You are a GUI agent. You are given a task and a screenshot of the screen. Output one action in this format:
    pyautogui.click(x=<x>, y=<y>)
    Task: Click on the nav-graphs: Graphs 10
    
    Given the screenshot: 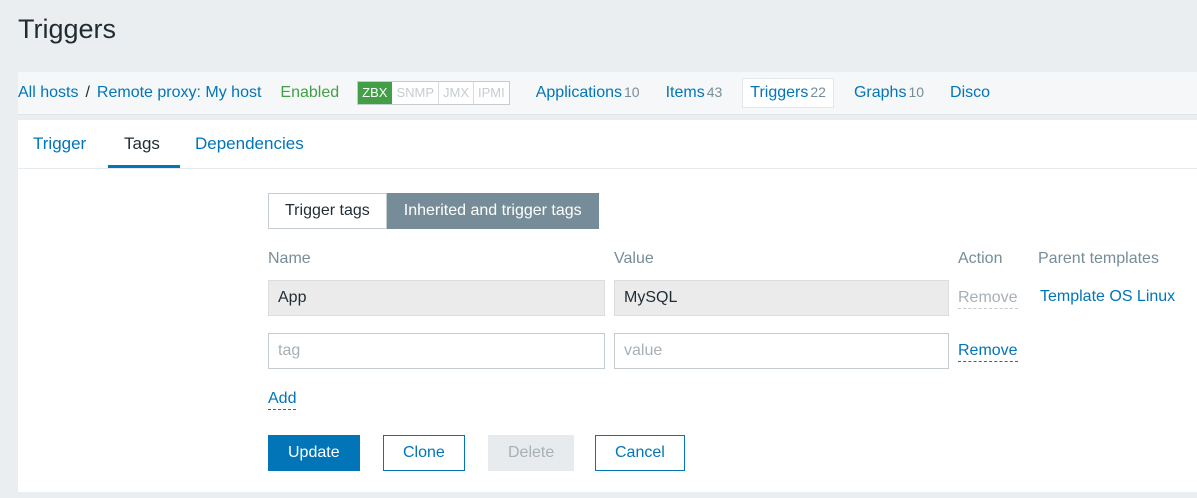 What is the action you would take?
    pyautogui.click(x=889, y=93)
    